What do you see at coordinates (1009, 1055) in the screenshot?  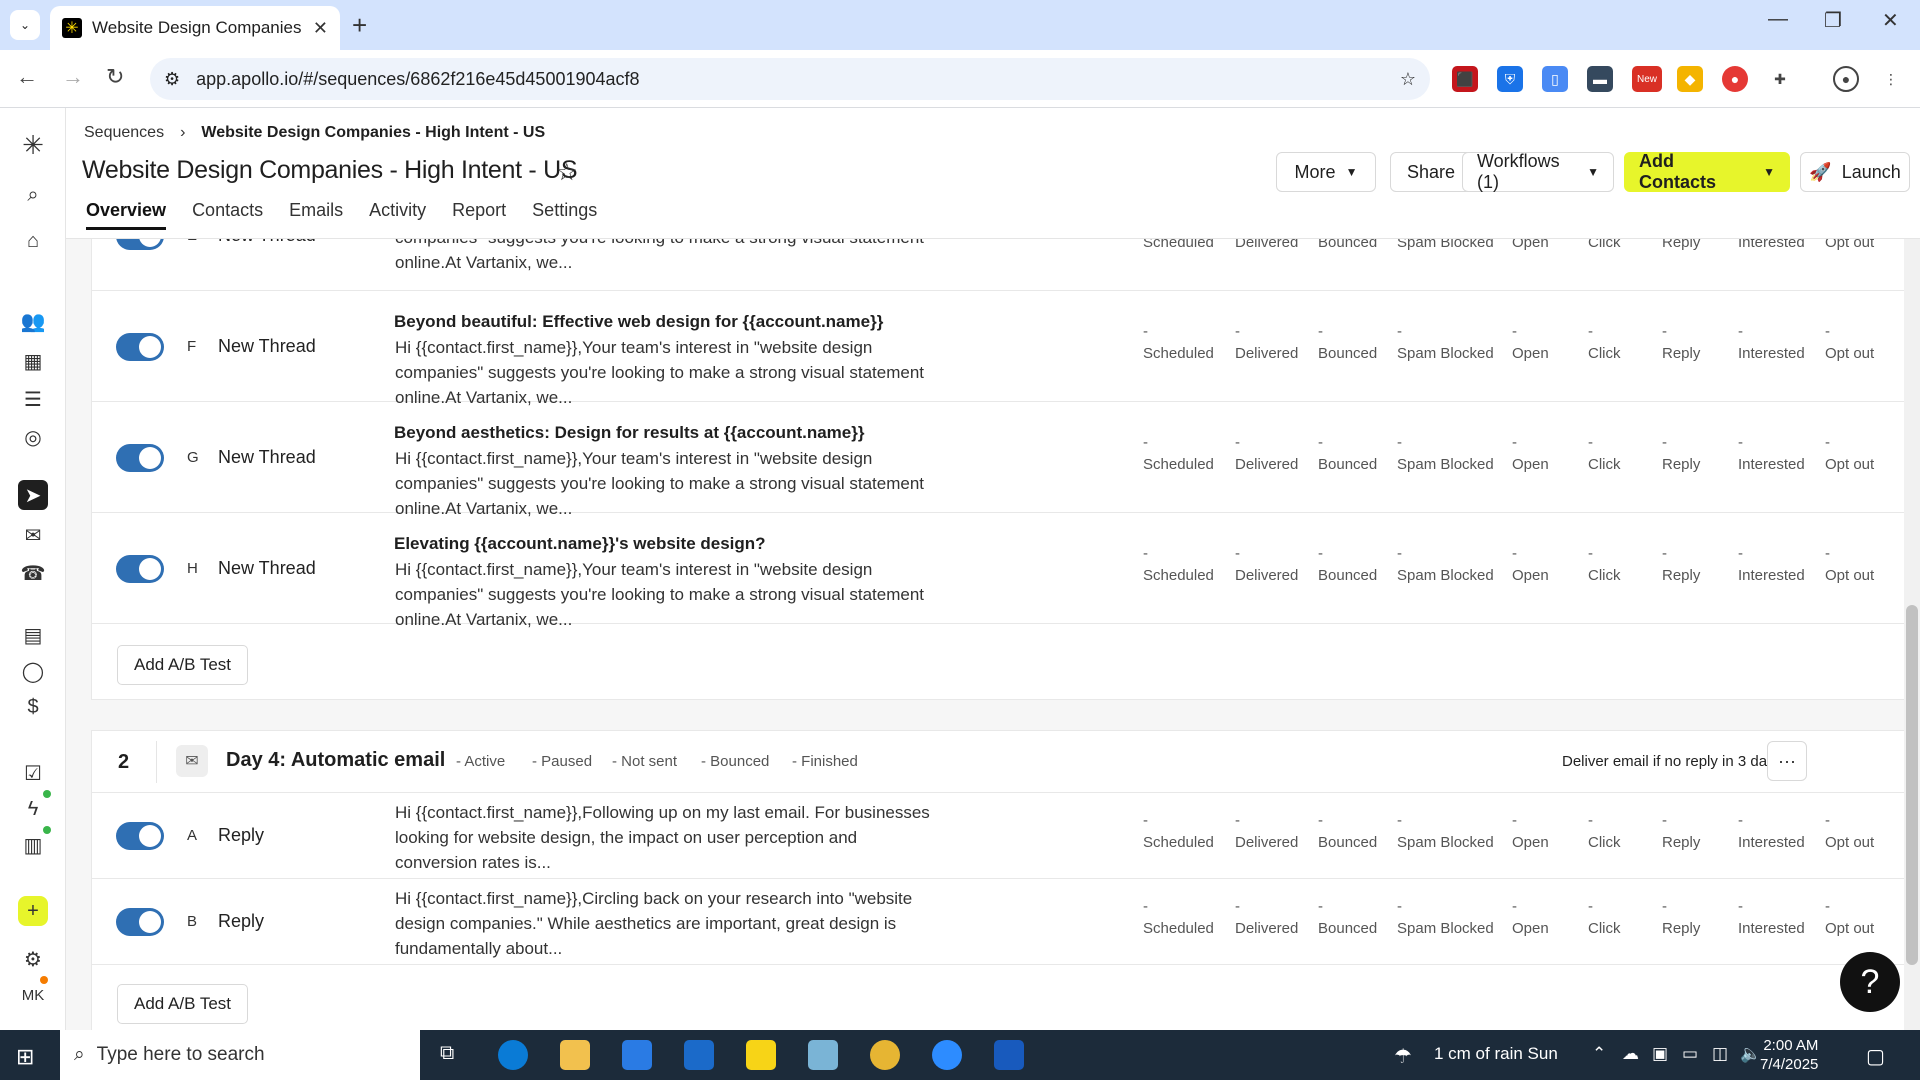 I see `word-icon` at bounding box center [1009, 1055].